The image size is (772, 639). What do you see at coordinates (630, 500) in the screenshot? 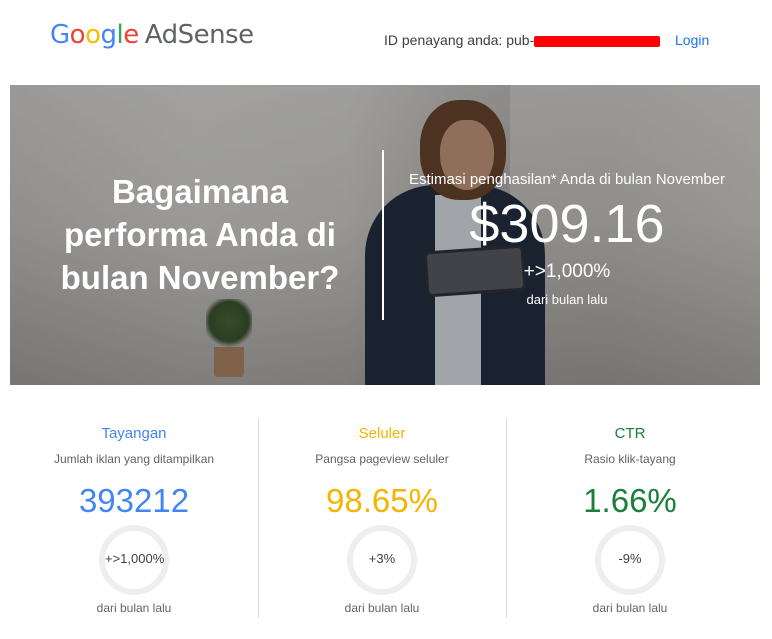
I see `metric-value: 1.66%` at bounding box center [630, 500].